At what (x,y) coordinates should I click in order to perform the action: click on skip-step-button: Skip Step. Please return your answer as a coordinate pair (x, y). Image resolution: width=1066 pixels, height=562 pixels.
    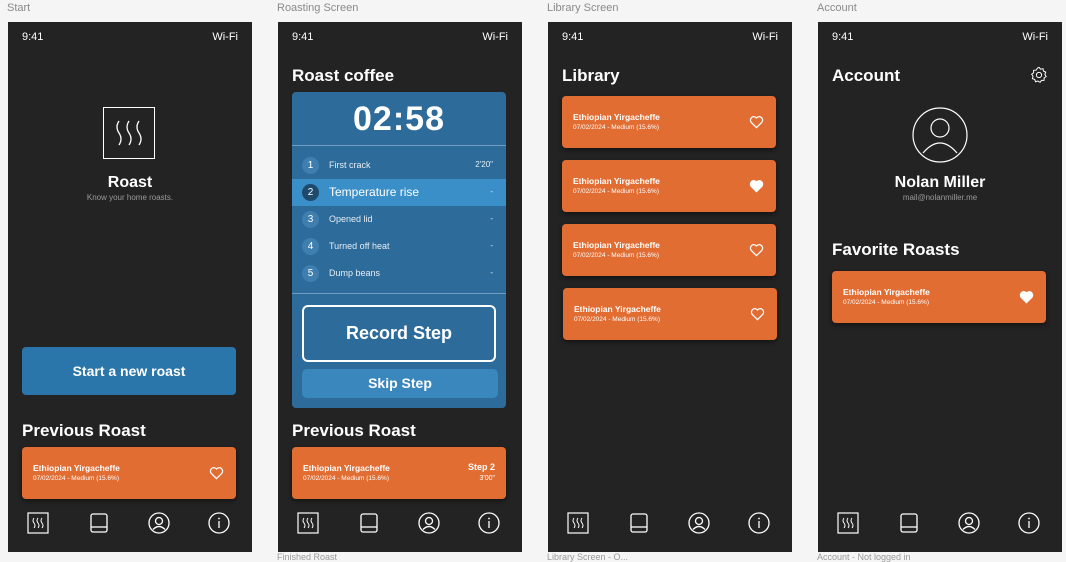
    Looking at the image, I should click on (400, 383).